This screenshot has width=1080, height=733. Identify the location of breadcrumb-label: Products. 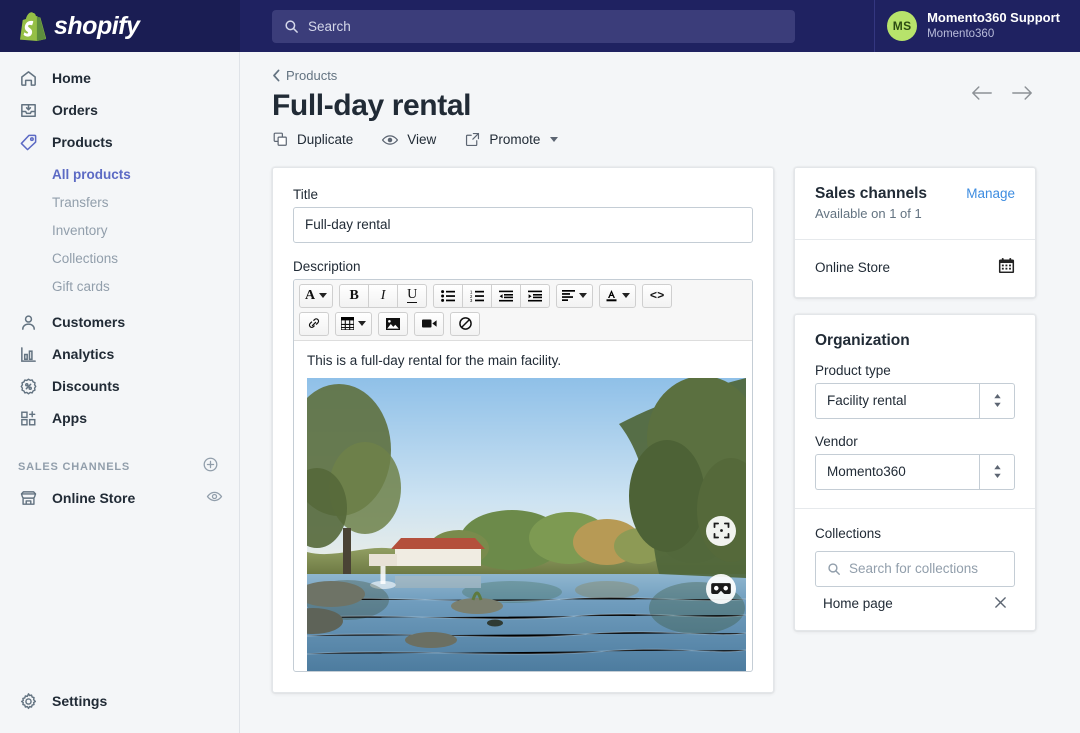
(312, 75).